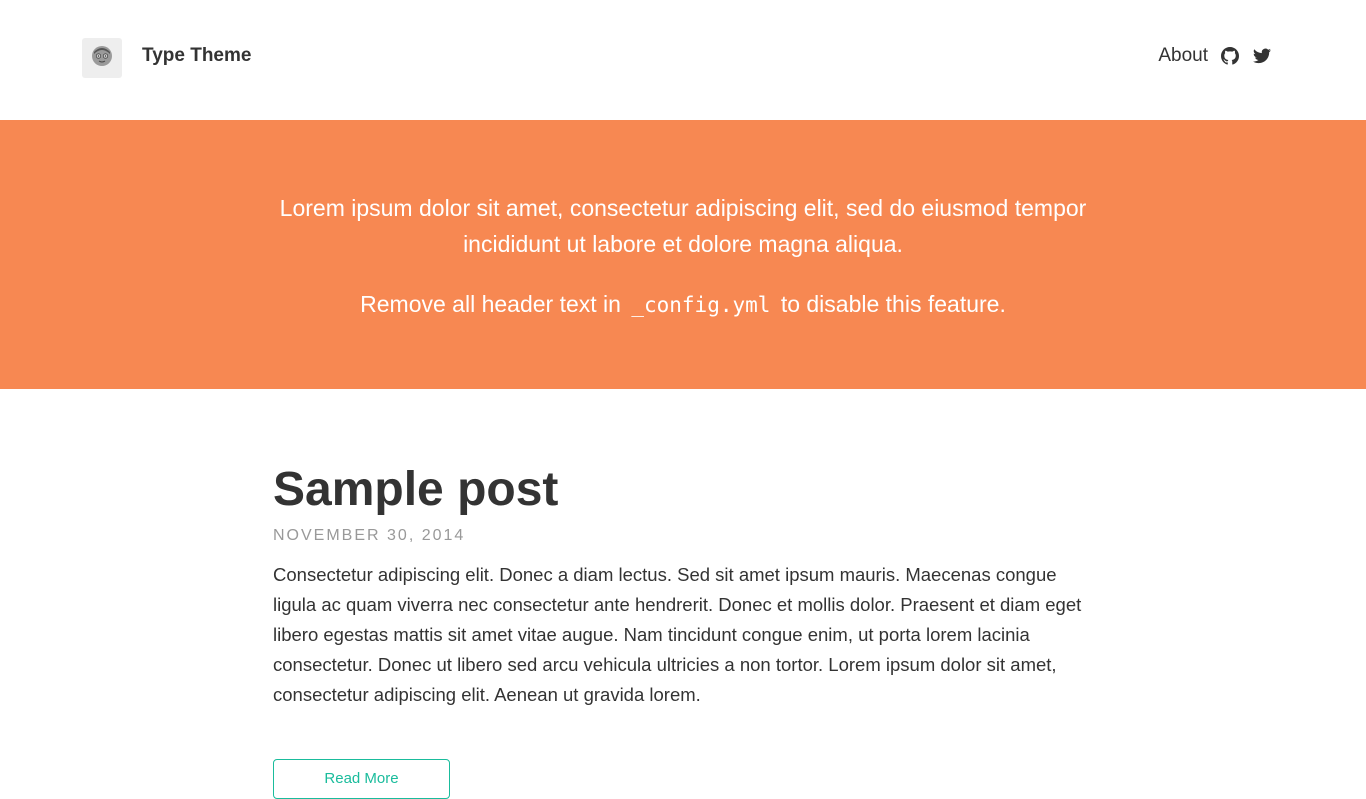  Describe the element at coordinates (361, 779) in the screenshot. I see `read-more-button: Read More` at that location.